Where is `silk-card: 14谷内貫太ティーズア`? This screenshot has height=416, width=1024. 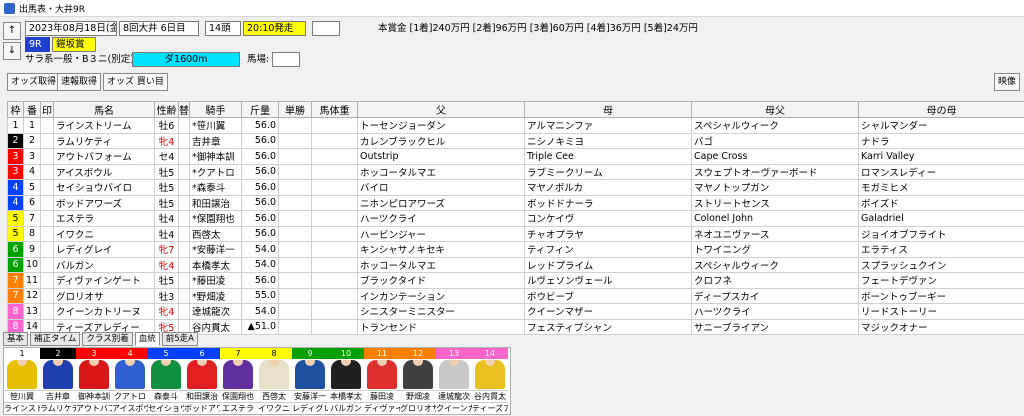 silk-card: 14谷内貫太ティーズア is located at coordinates (490, 382).